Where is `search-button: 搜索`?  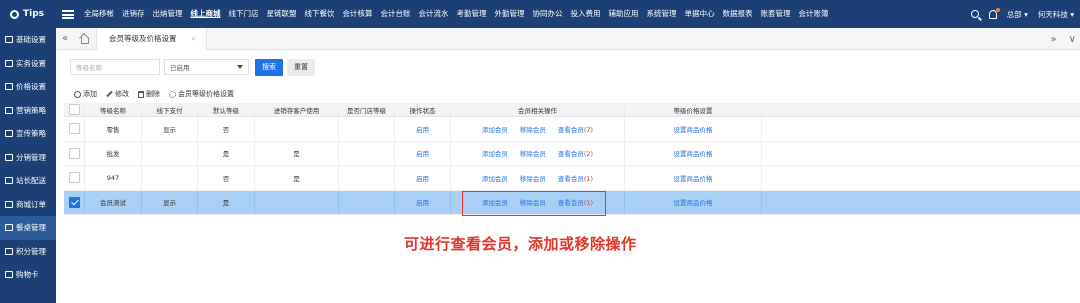 search-button: 搜索 is located at coordinates (269, 67).